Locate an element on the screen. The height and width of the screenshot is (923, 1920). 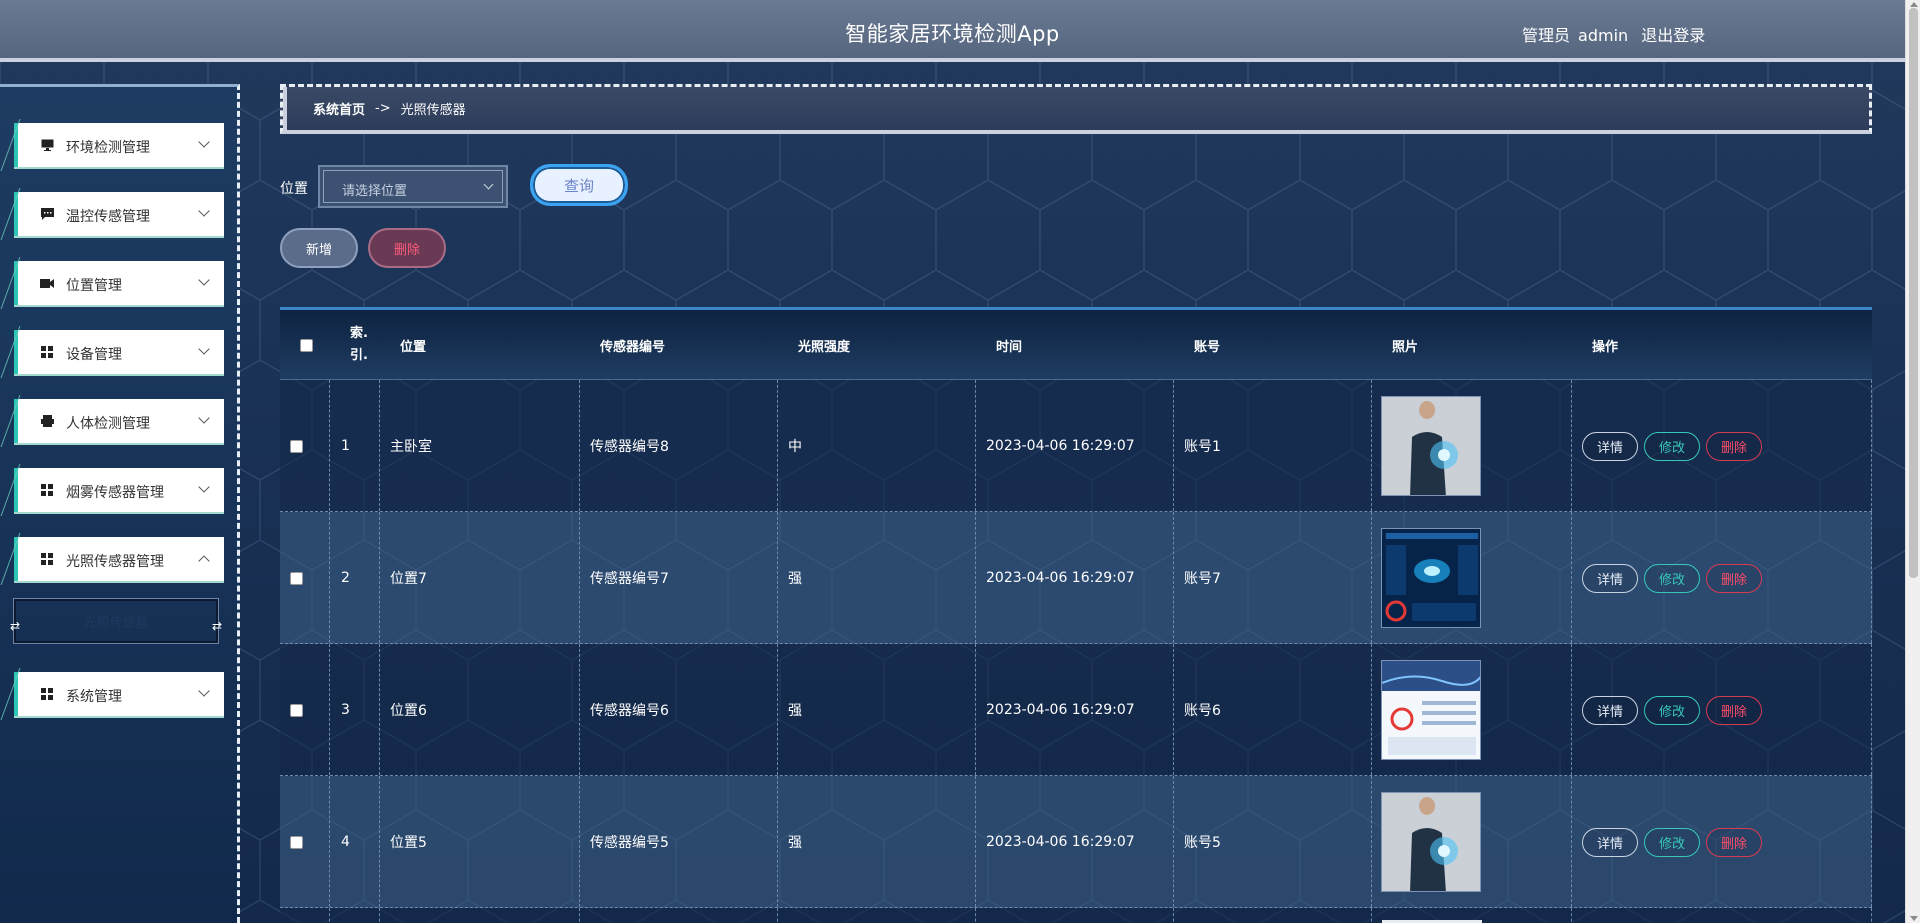
col-time: 时间 is located at coordinates (1009, 347).